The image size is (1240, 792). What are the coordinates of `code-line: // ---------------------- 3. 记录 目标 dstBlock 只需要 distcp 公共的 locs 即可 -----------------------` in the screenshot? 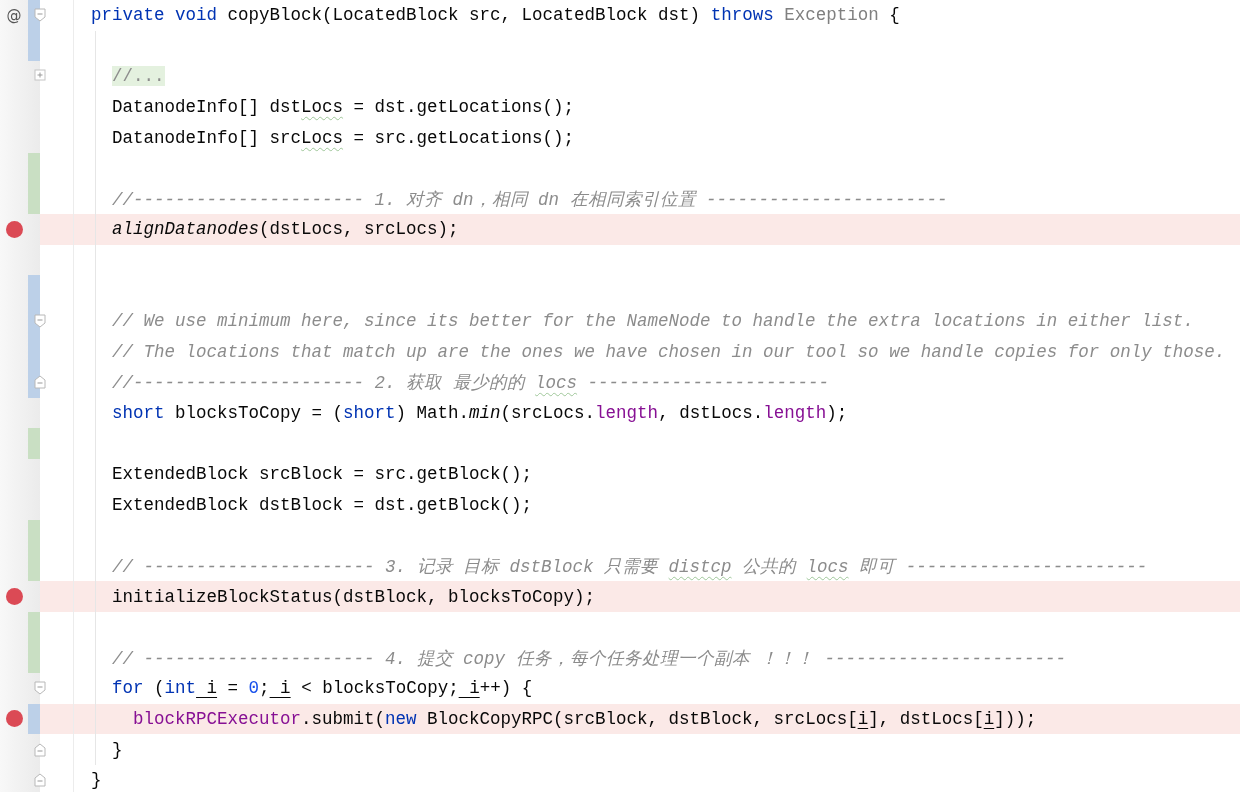 It's located at (630, 567).